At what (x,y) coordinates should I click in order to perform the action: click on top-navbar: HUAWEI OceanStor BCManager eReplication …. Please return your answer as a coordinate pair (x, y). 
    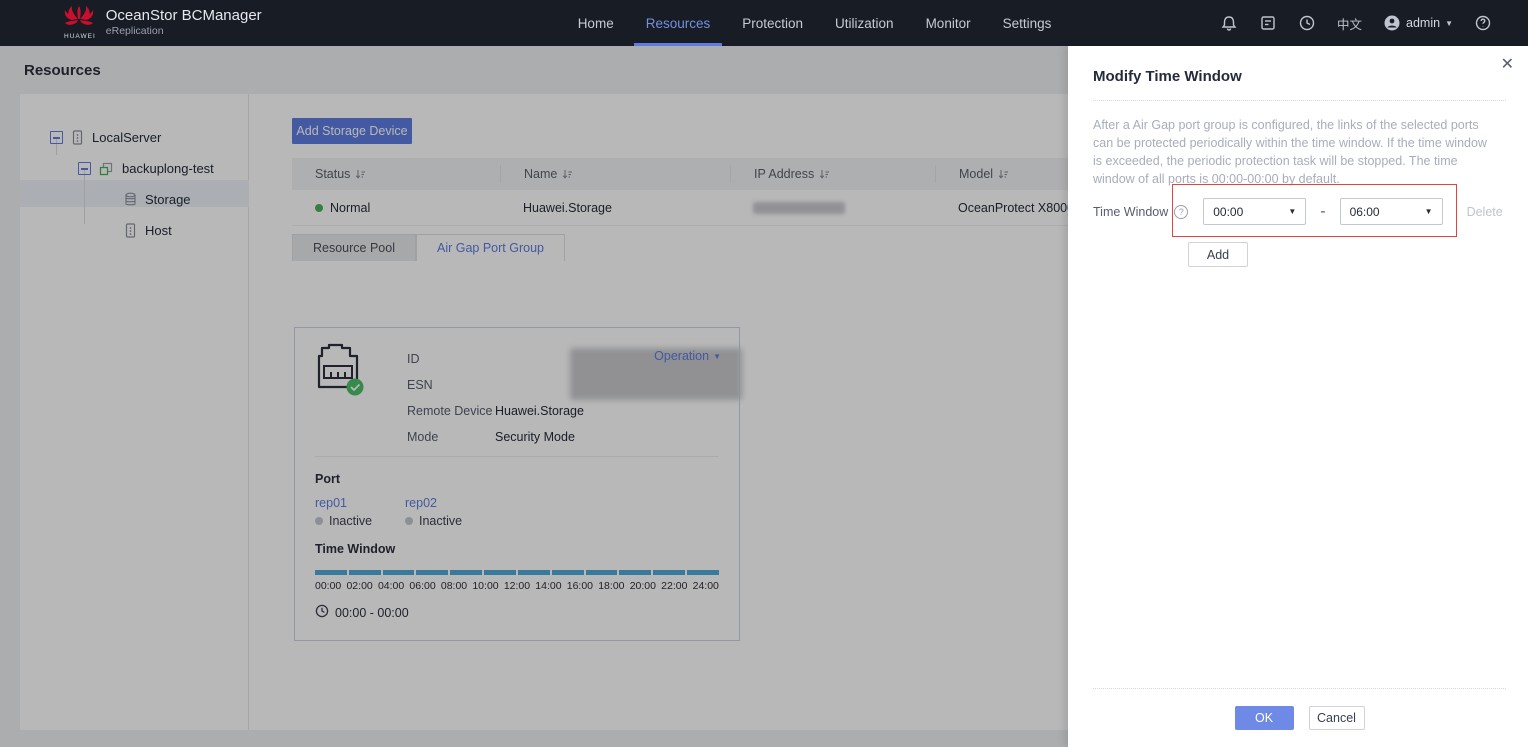
    Looking at the image, I should click on (764, 23).